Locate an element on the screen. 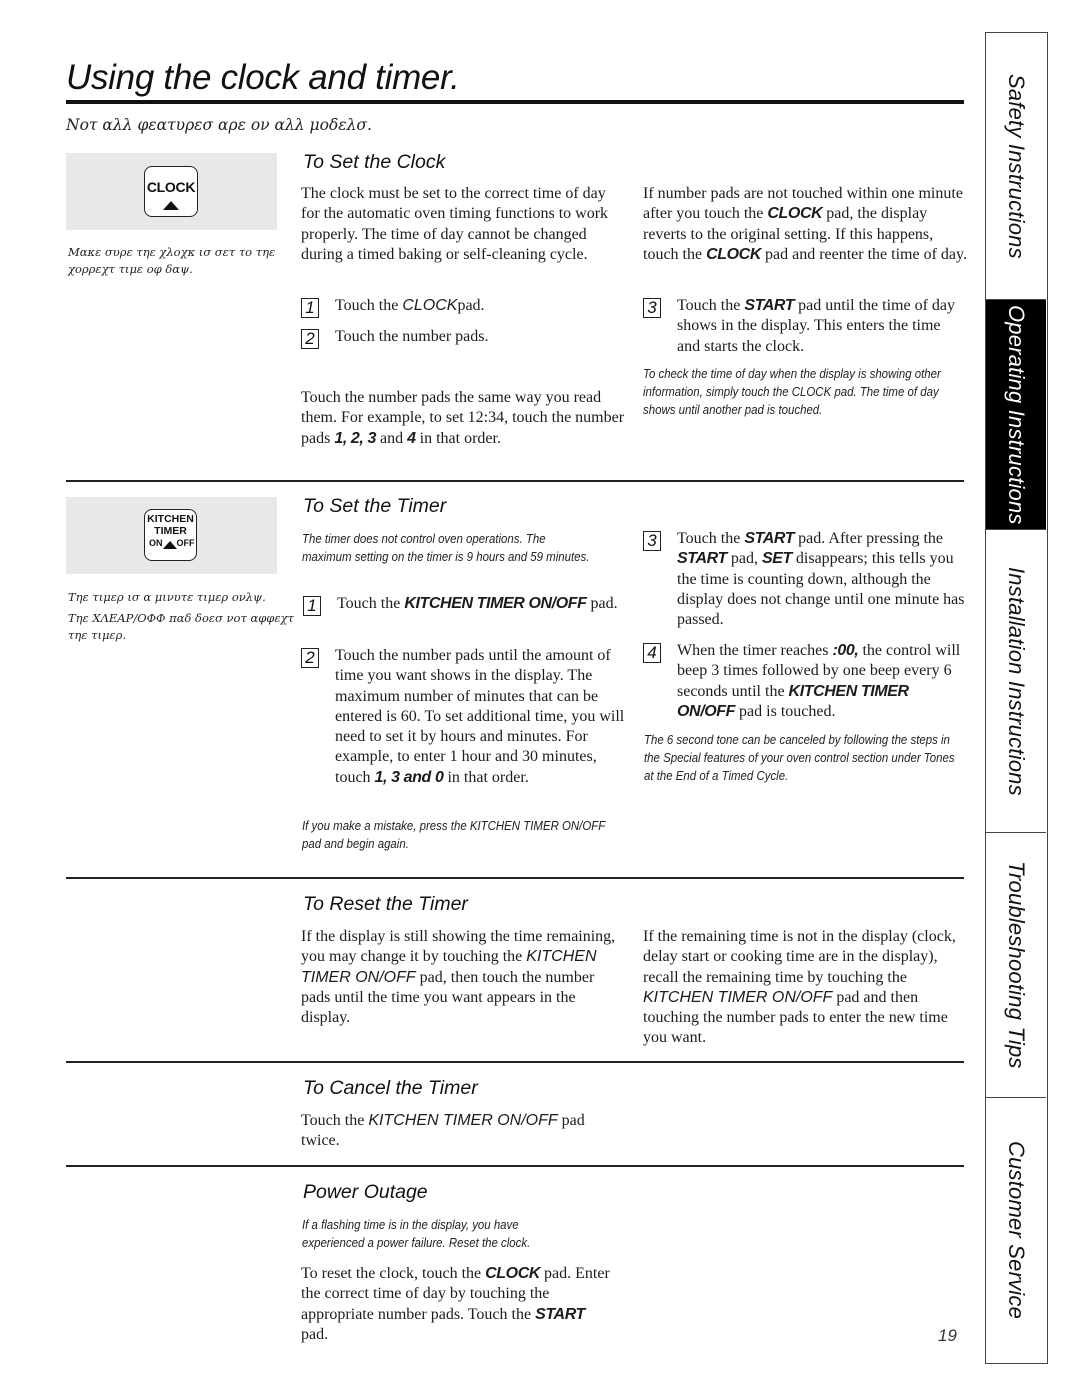  set-clock-heading: To Set the Clock is located at coordinates (374, 162).